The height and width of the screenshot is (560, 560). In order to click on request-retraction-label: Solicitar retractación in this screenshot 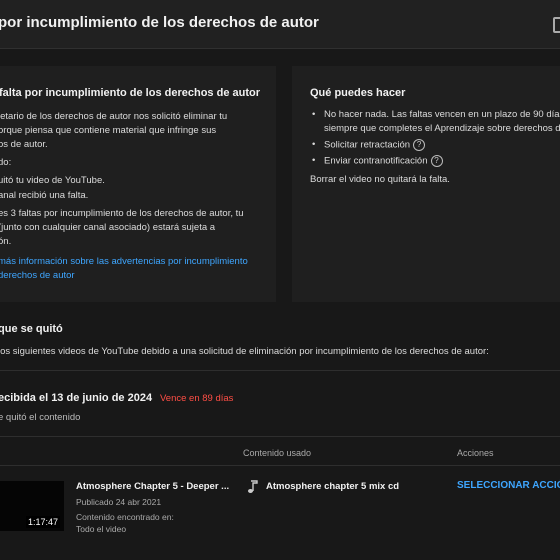, I will do `click(367, 145)`.